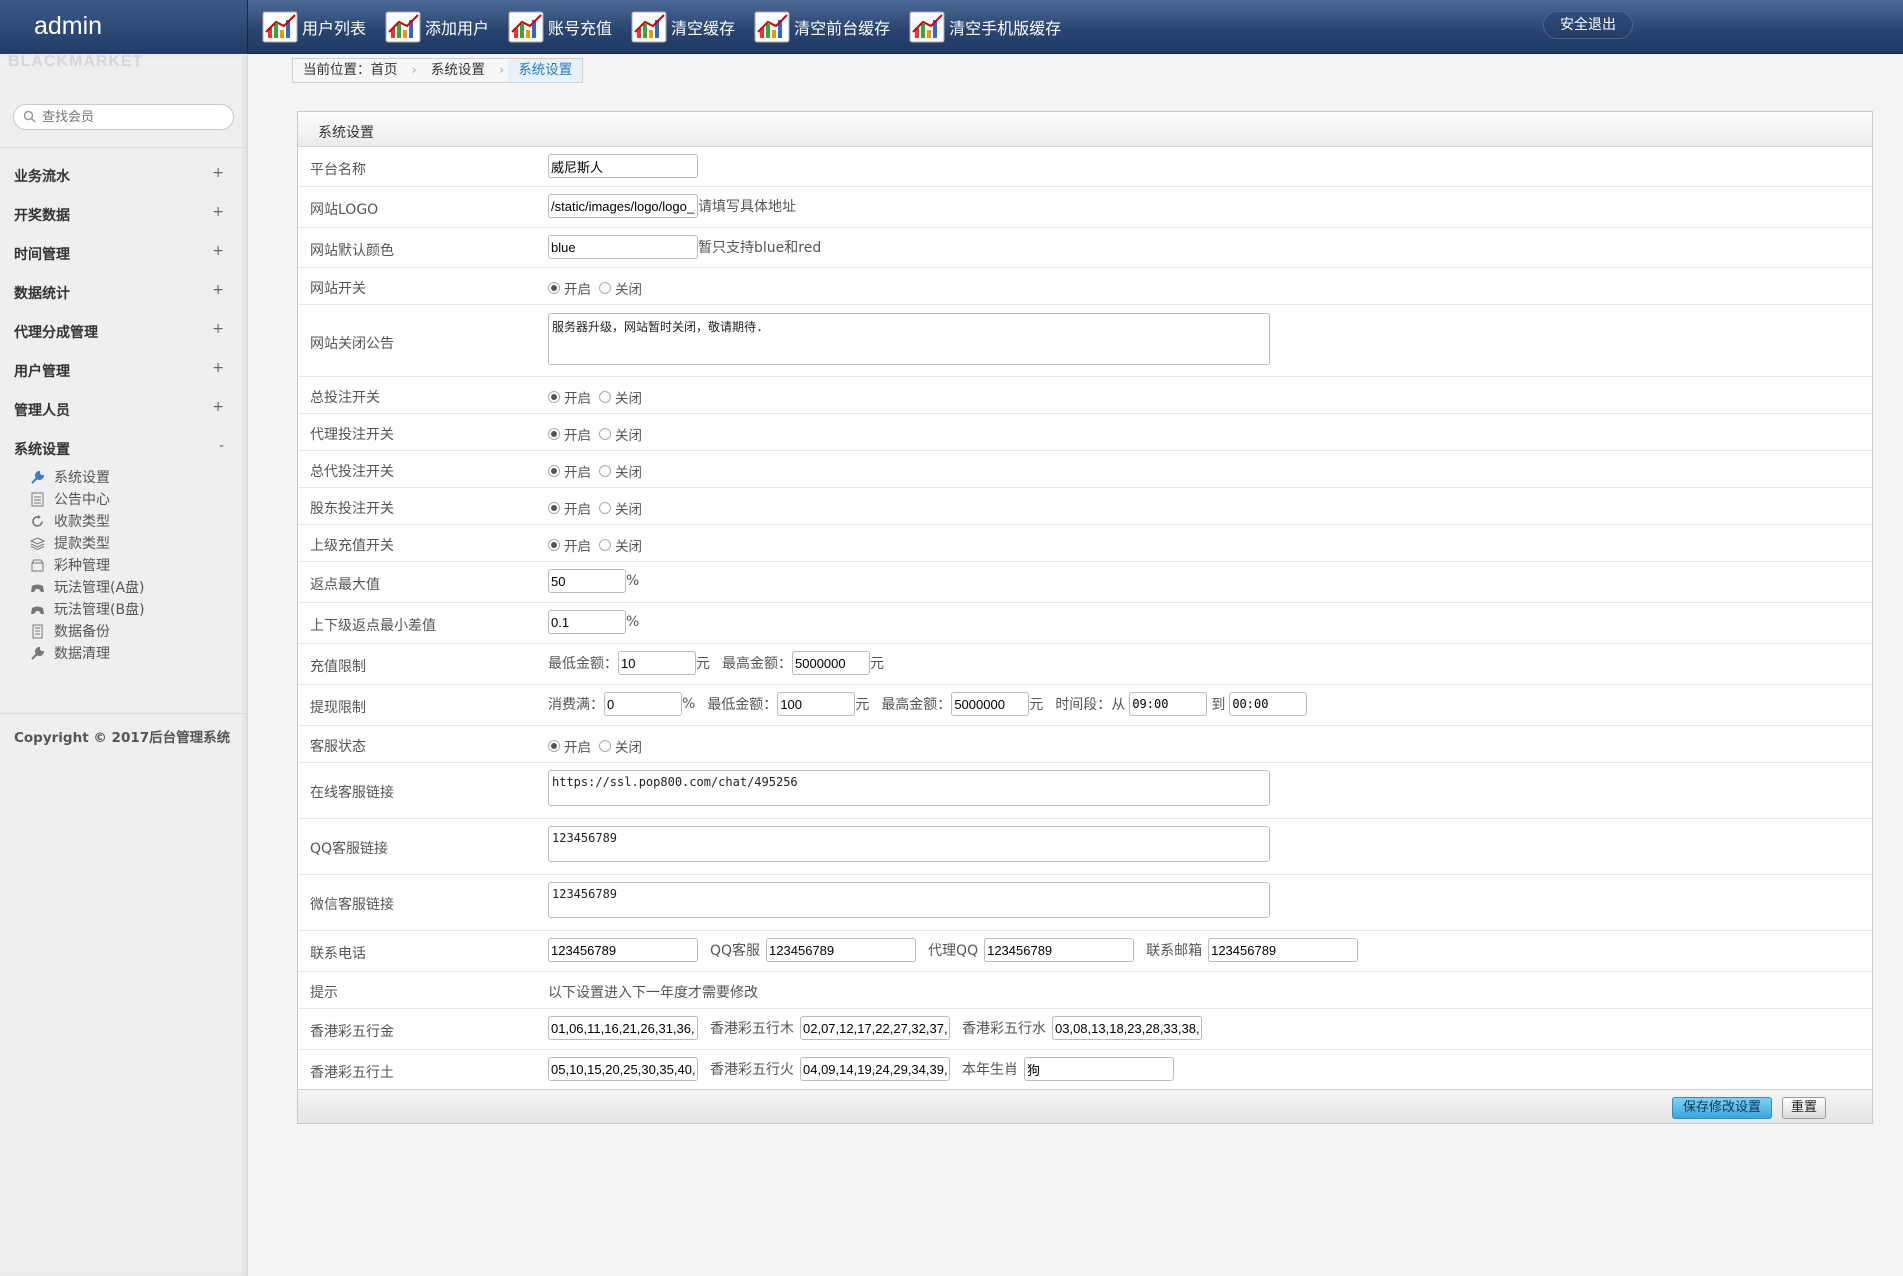 This screenshot has width=1903, height=1276. I want to click on platform-name-input, so click(623, 166).